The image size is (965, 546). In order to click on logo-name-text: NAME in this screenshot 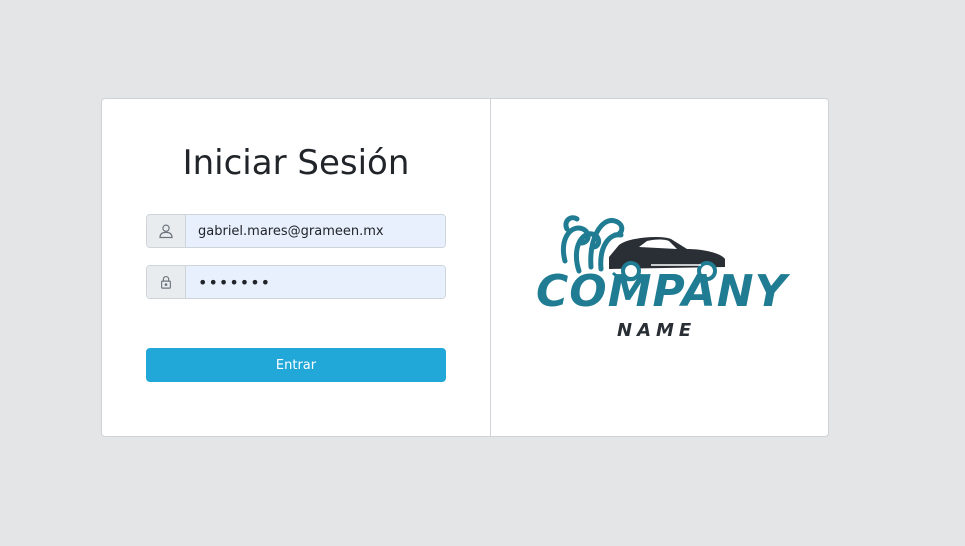, I will do `click(657, 330)`.